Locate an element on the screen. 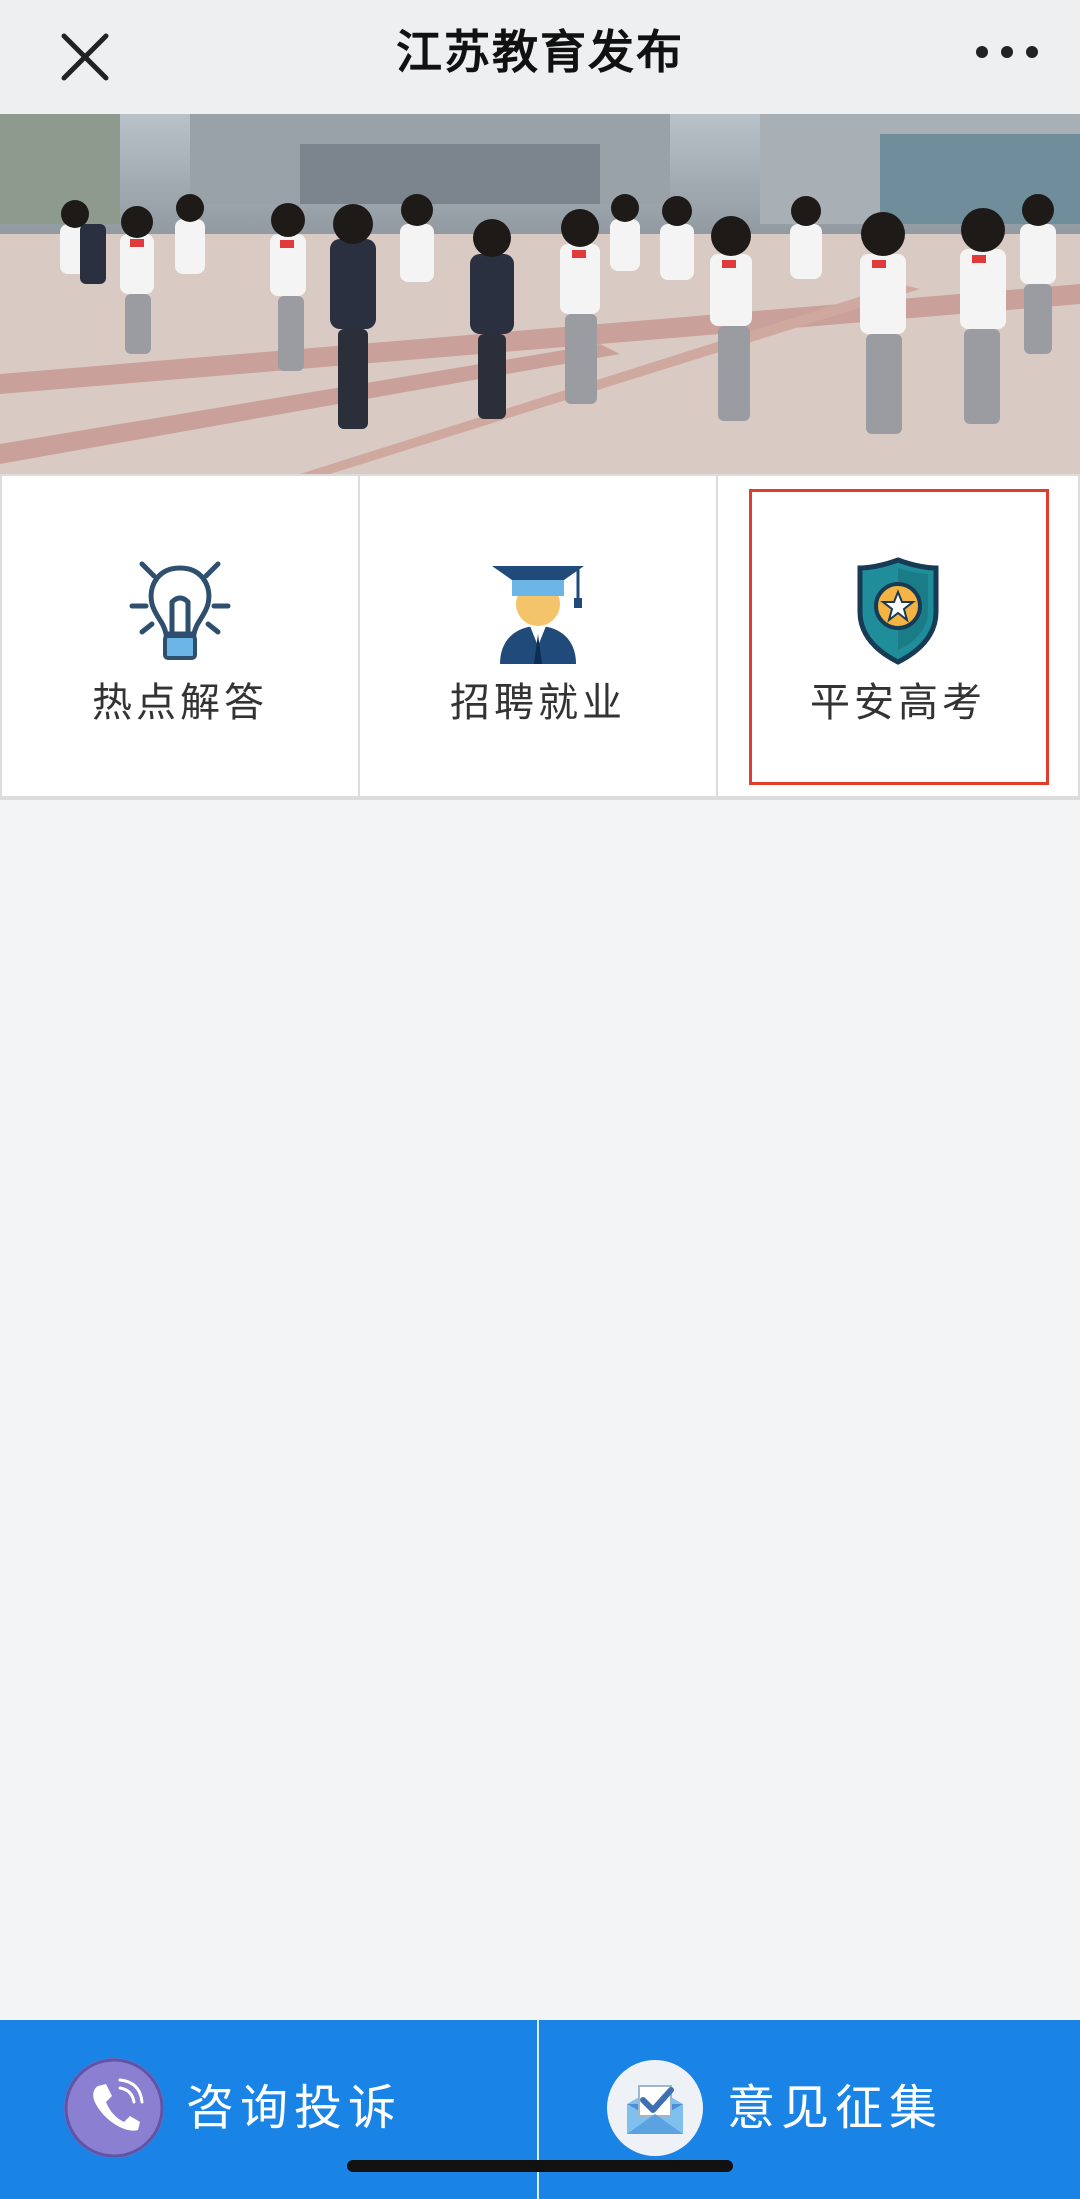 The width and height of the screenshot is (1080, 2199). card-label: 热点解答 is located at coordinates (180, 703).